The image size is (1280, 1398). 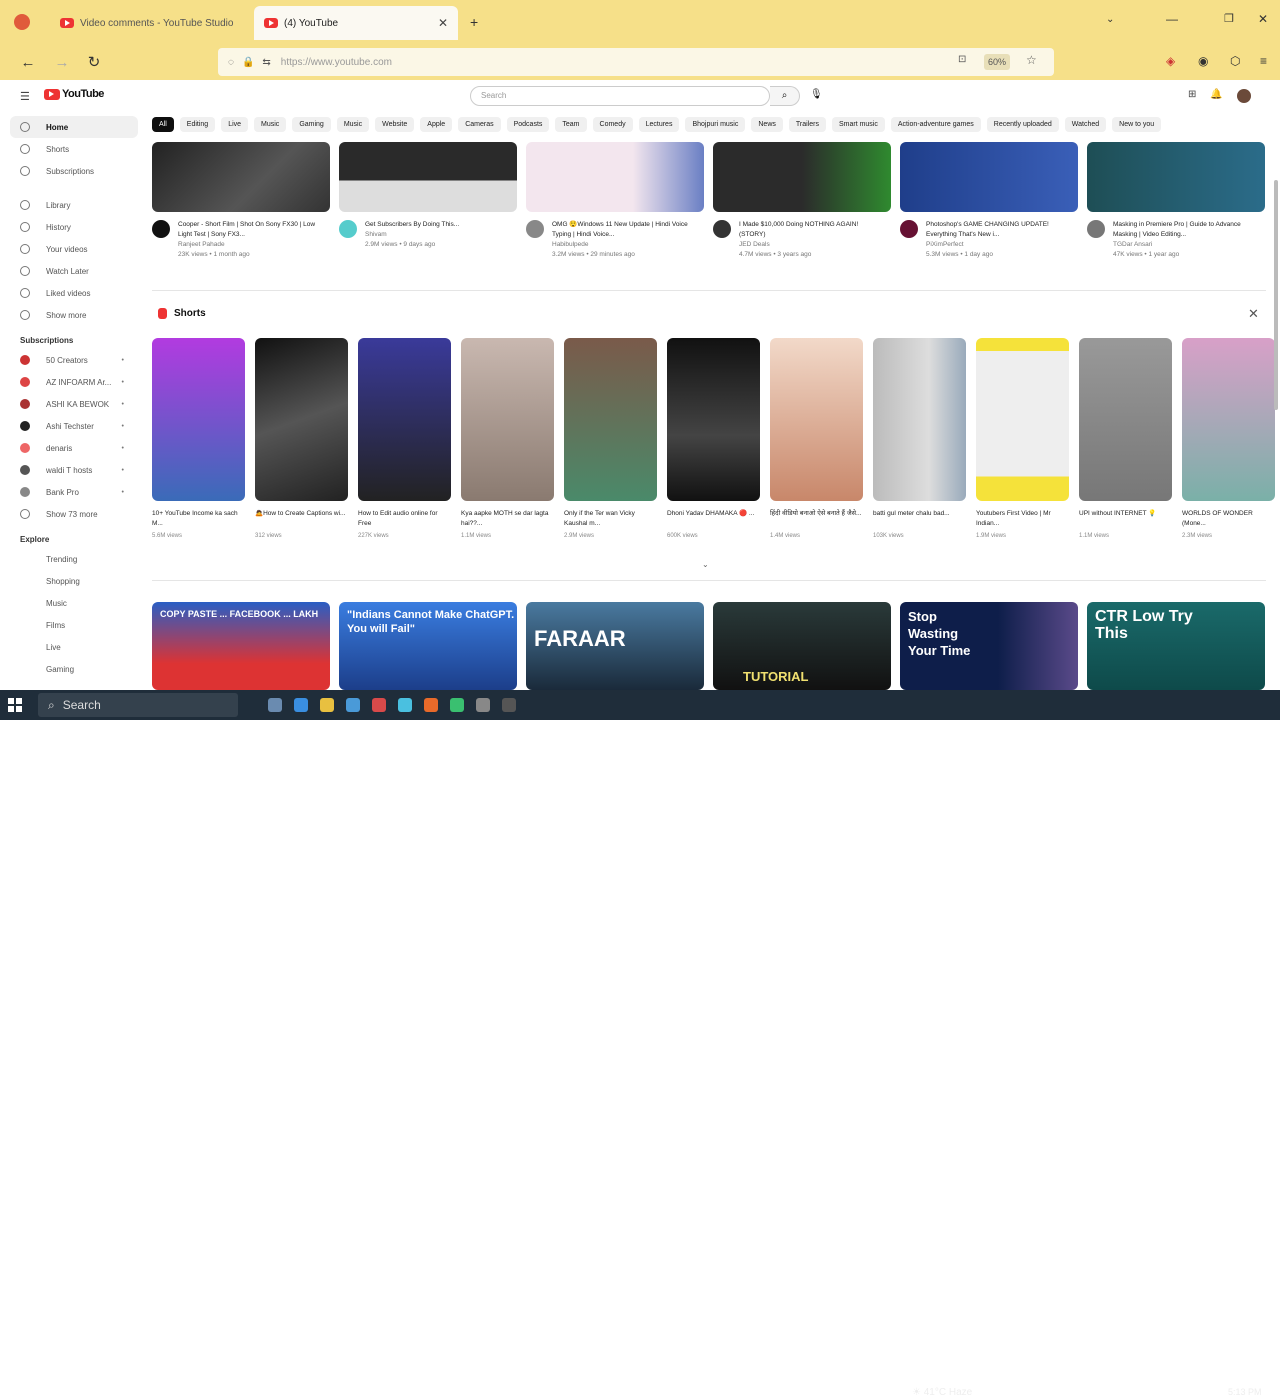 What do you see at coordinates (311, 124) in the screenshot?
I see `chip: Gaming` at bounding box center [311, 124].